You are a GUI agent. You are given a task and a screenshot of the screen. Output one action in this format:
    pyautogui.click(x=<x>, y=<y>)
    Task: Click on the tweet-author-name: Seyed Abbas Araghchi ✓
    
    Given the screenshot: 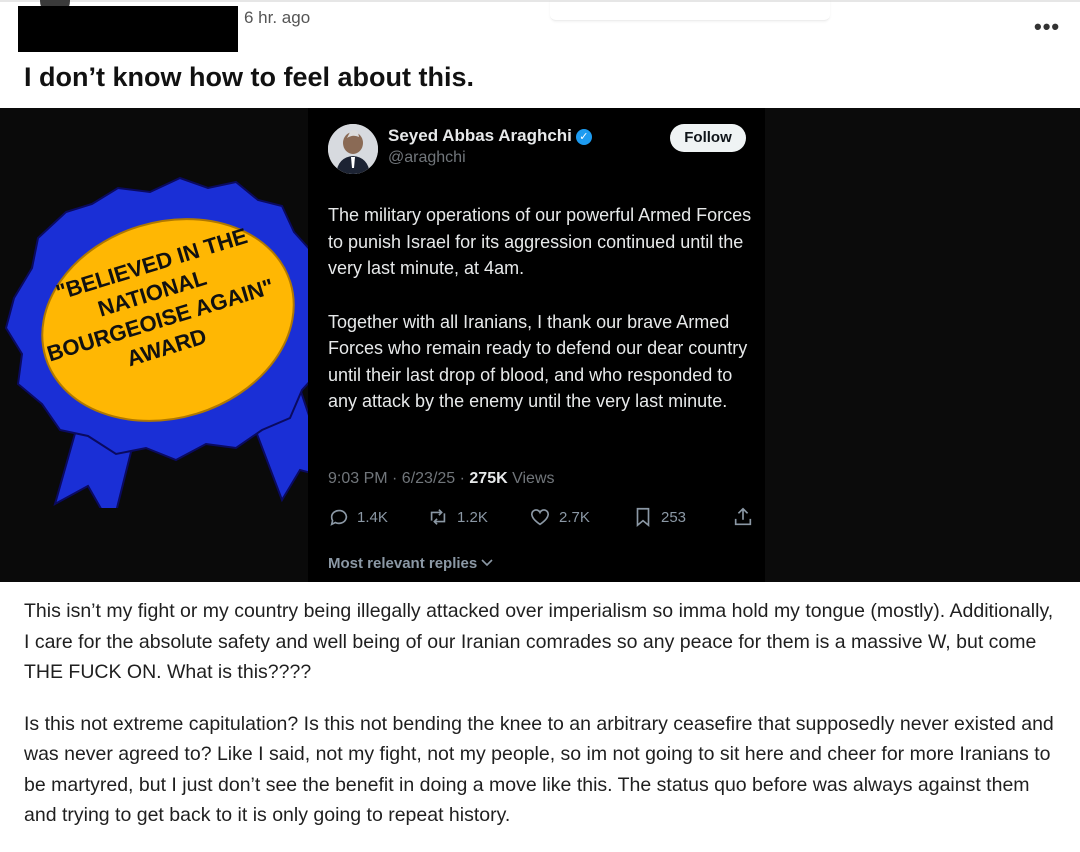 What is the action you would take?
    pyautogui.click(x=490, y=136)
    